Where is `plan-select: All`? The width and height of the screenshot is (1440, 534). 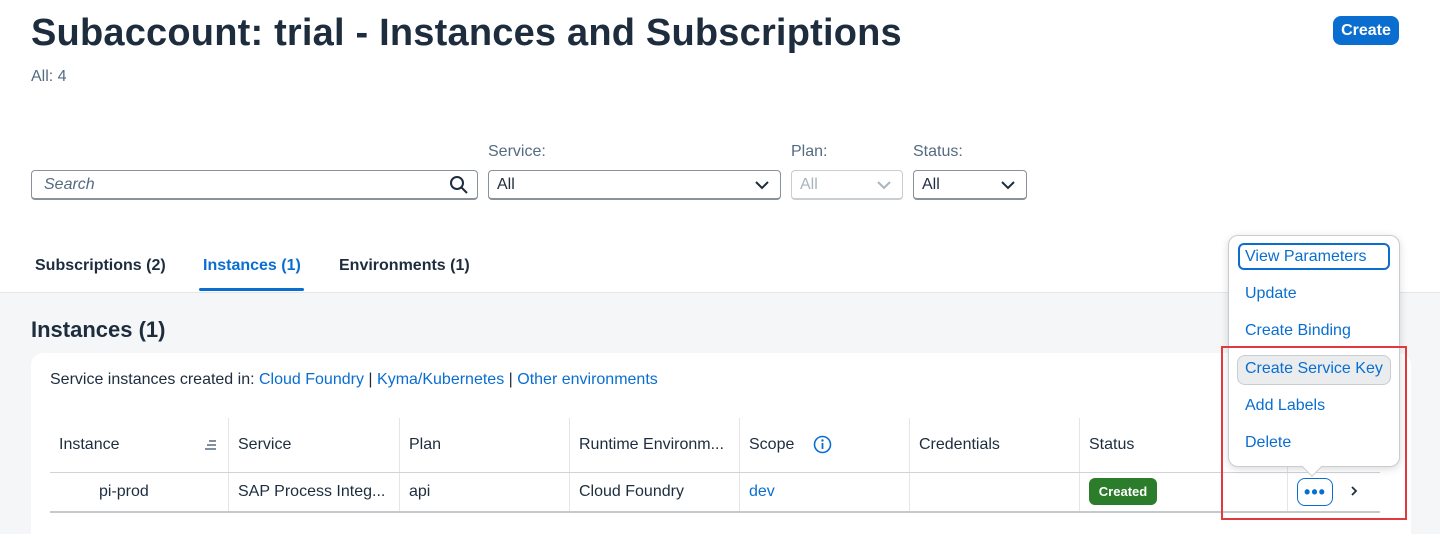 plan-select: All is located at coordinates (847, 185).